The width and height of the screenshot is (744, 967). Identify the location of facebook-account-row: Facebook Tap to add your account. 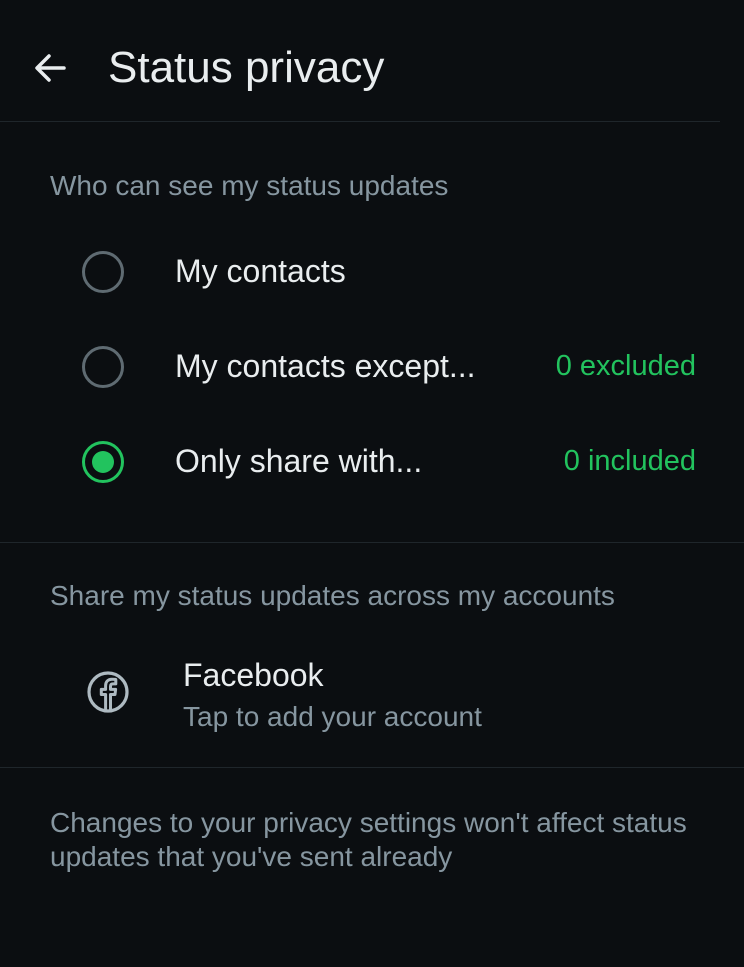
(372, 695).